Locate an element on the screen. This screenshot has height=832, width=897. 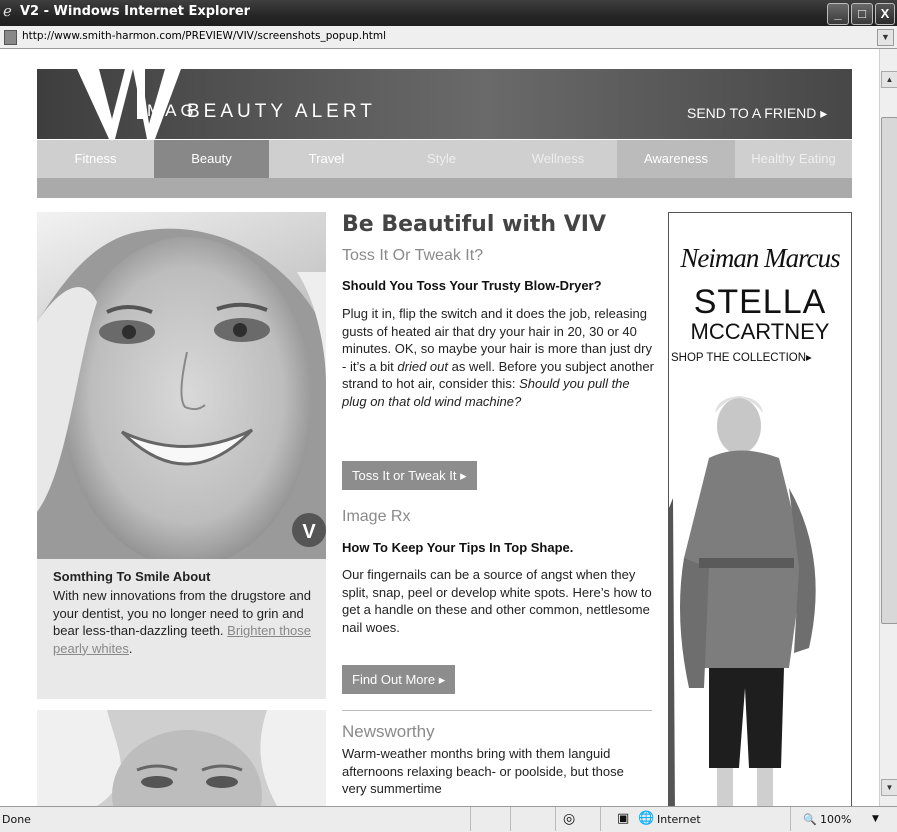
woman-upside-down-photo is located at coordinates (181, 758).